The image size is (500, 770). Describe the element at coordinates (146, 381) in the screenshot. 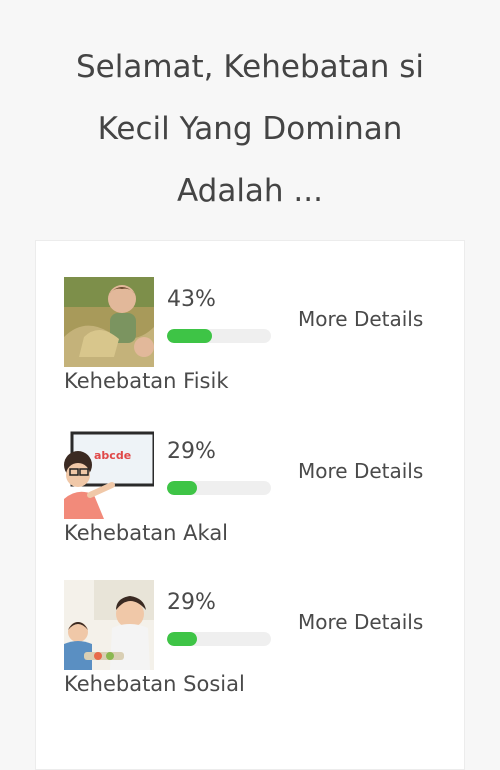

I see `result-label: Kehebatan Fisik` at that location.